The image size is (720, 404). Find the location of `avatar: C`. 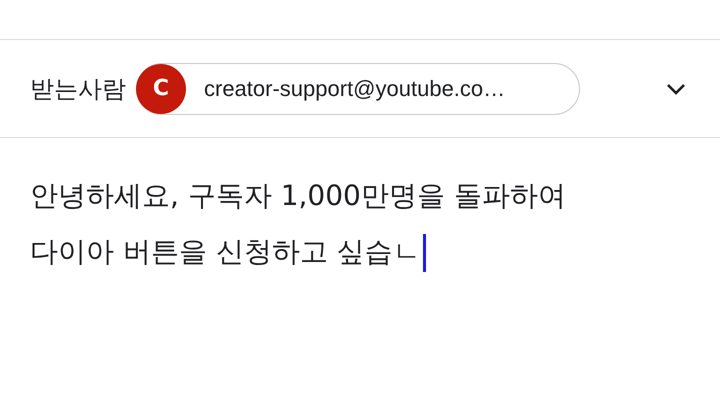

avatar: C is located at coordinates (161, 89).